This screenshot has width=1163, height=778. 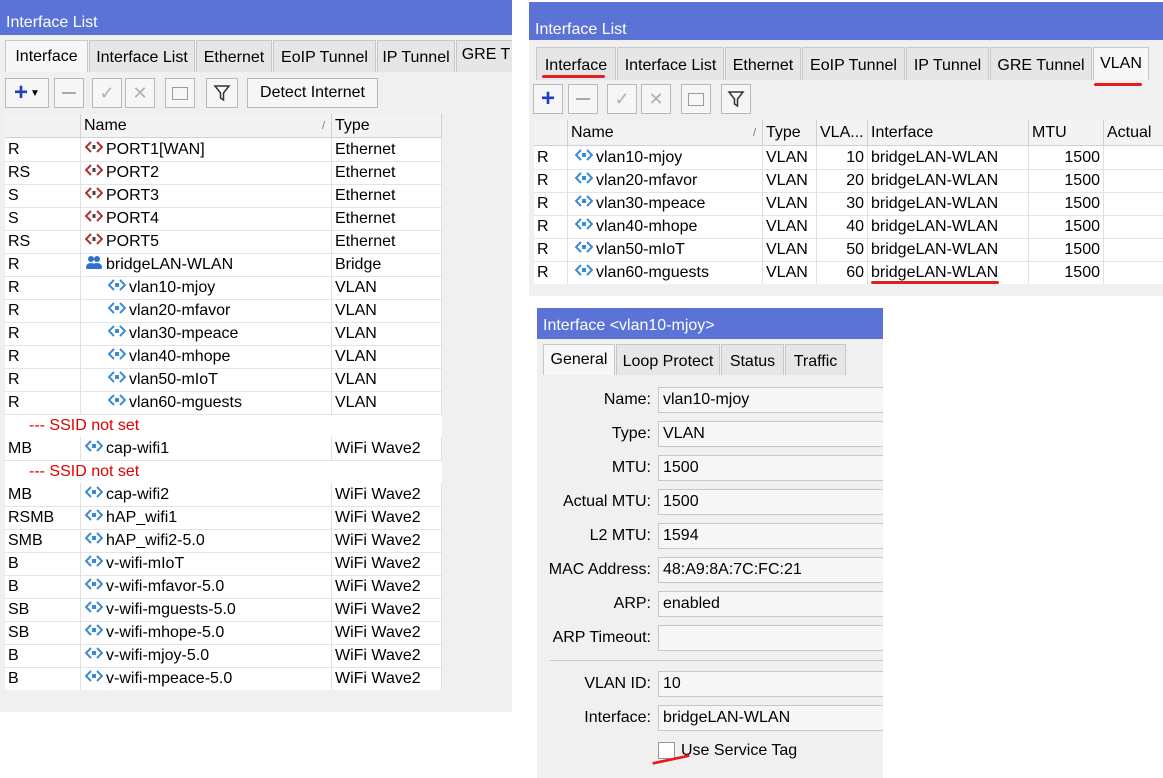 I want to click on table-row: SB v-wifi-mhope-5.0 WiFi Wave2, so click(x=223, y=633).